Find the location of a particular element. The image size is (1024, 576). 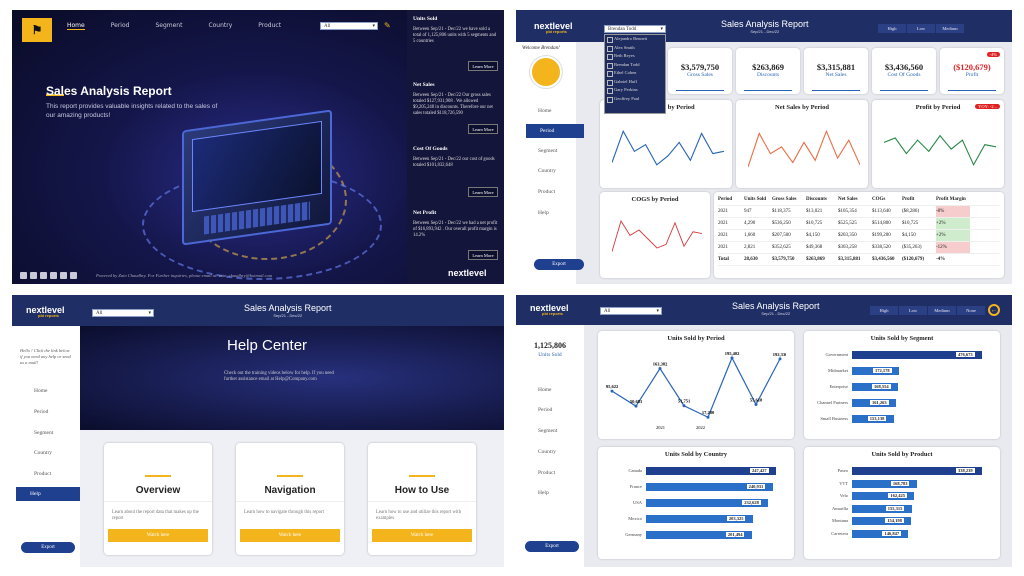

salesperson-filter: Brendan Todd is located at coordinates (635, 29).